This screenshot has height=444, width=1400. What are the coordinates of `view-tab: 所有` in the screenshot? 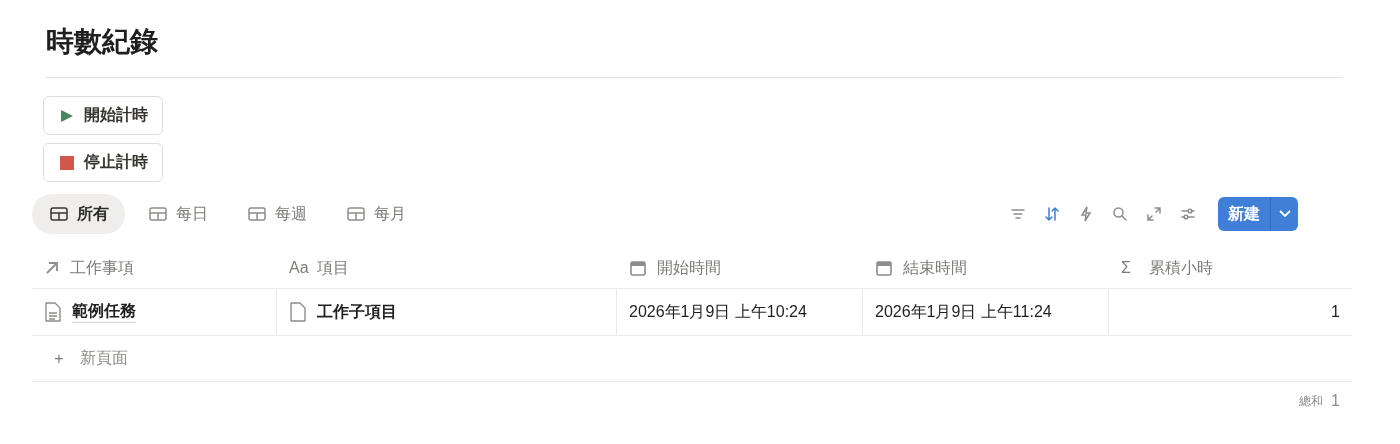 It's located at (78, 214).